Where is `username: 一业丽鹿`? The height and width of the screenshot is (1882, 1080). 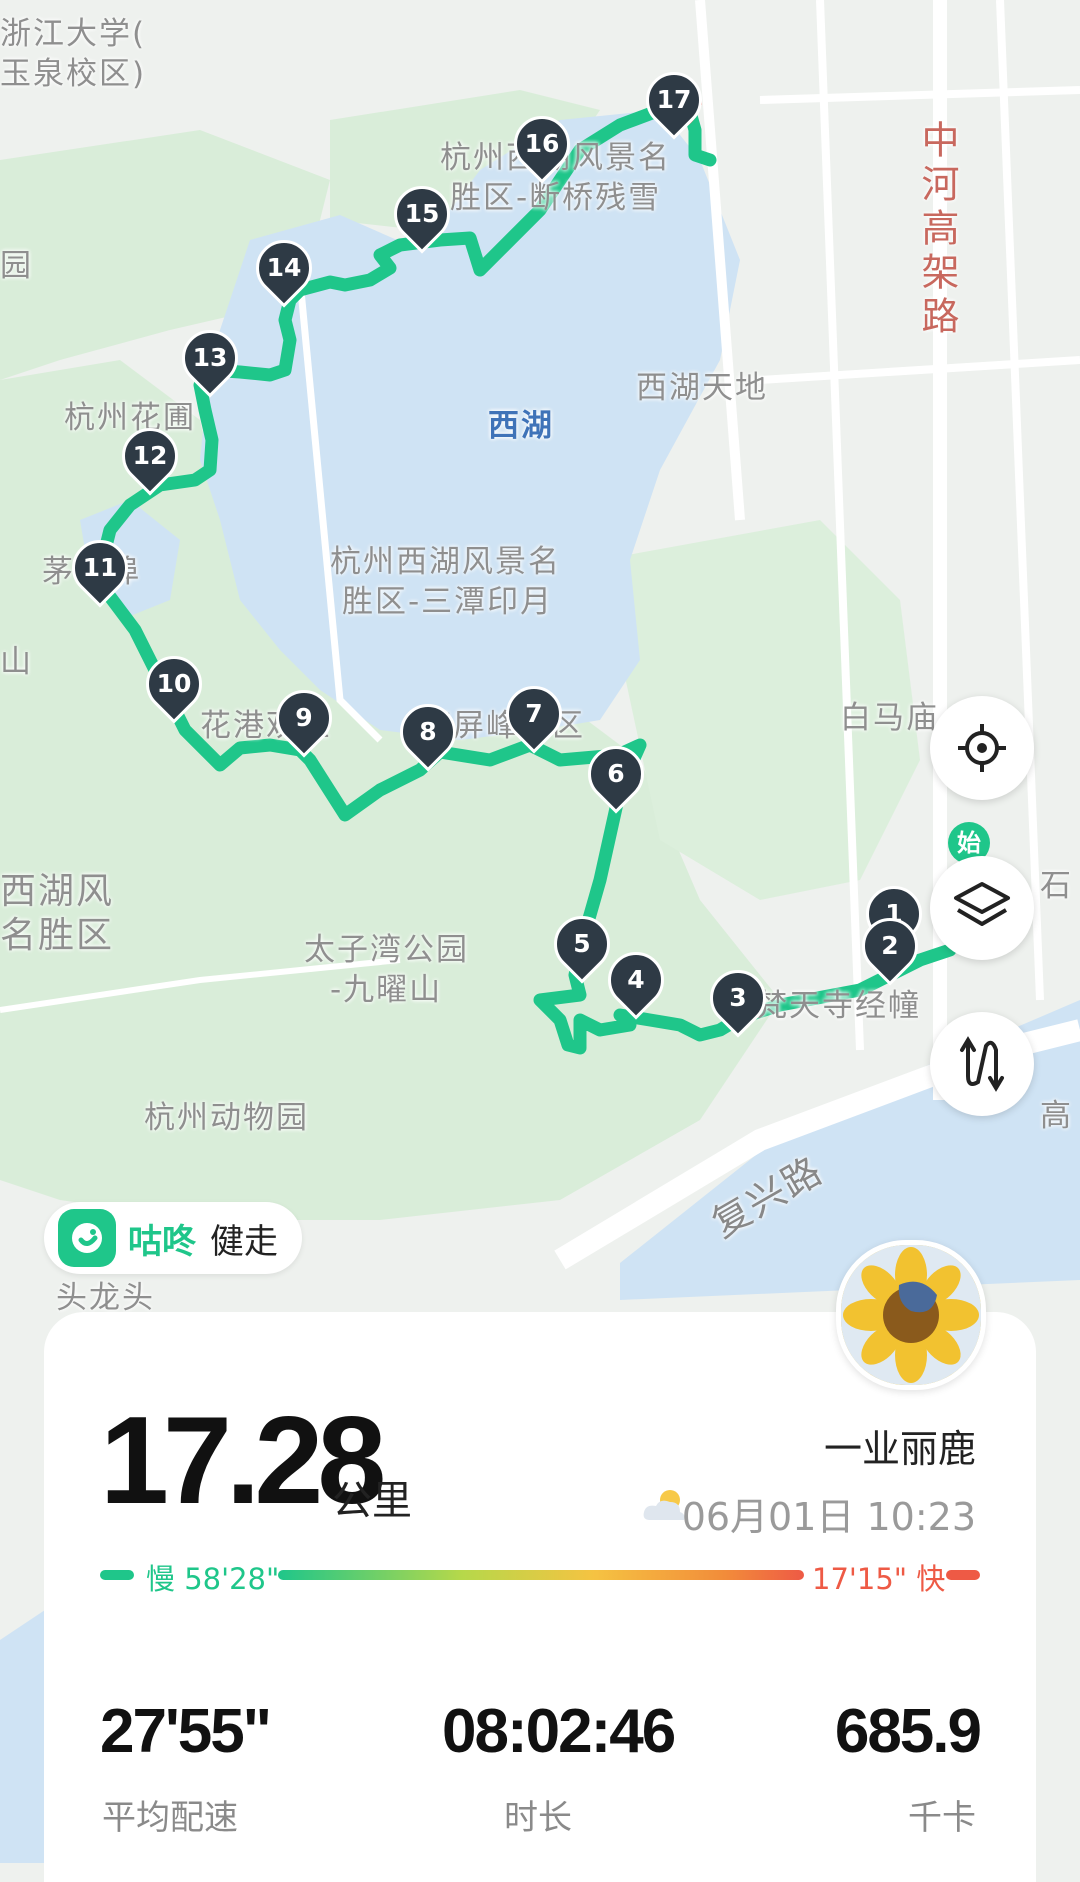 username: 一业丽鹿 is located at coordinates (899, 1449).